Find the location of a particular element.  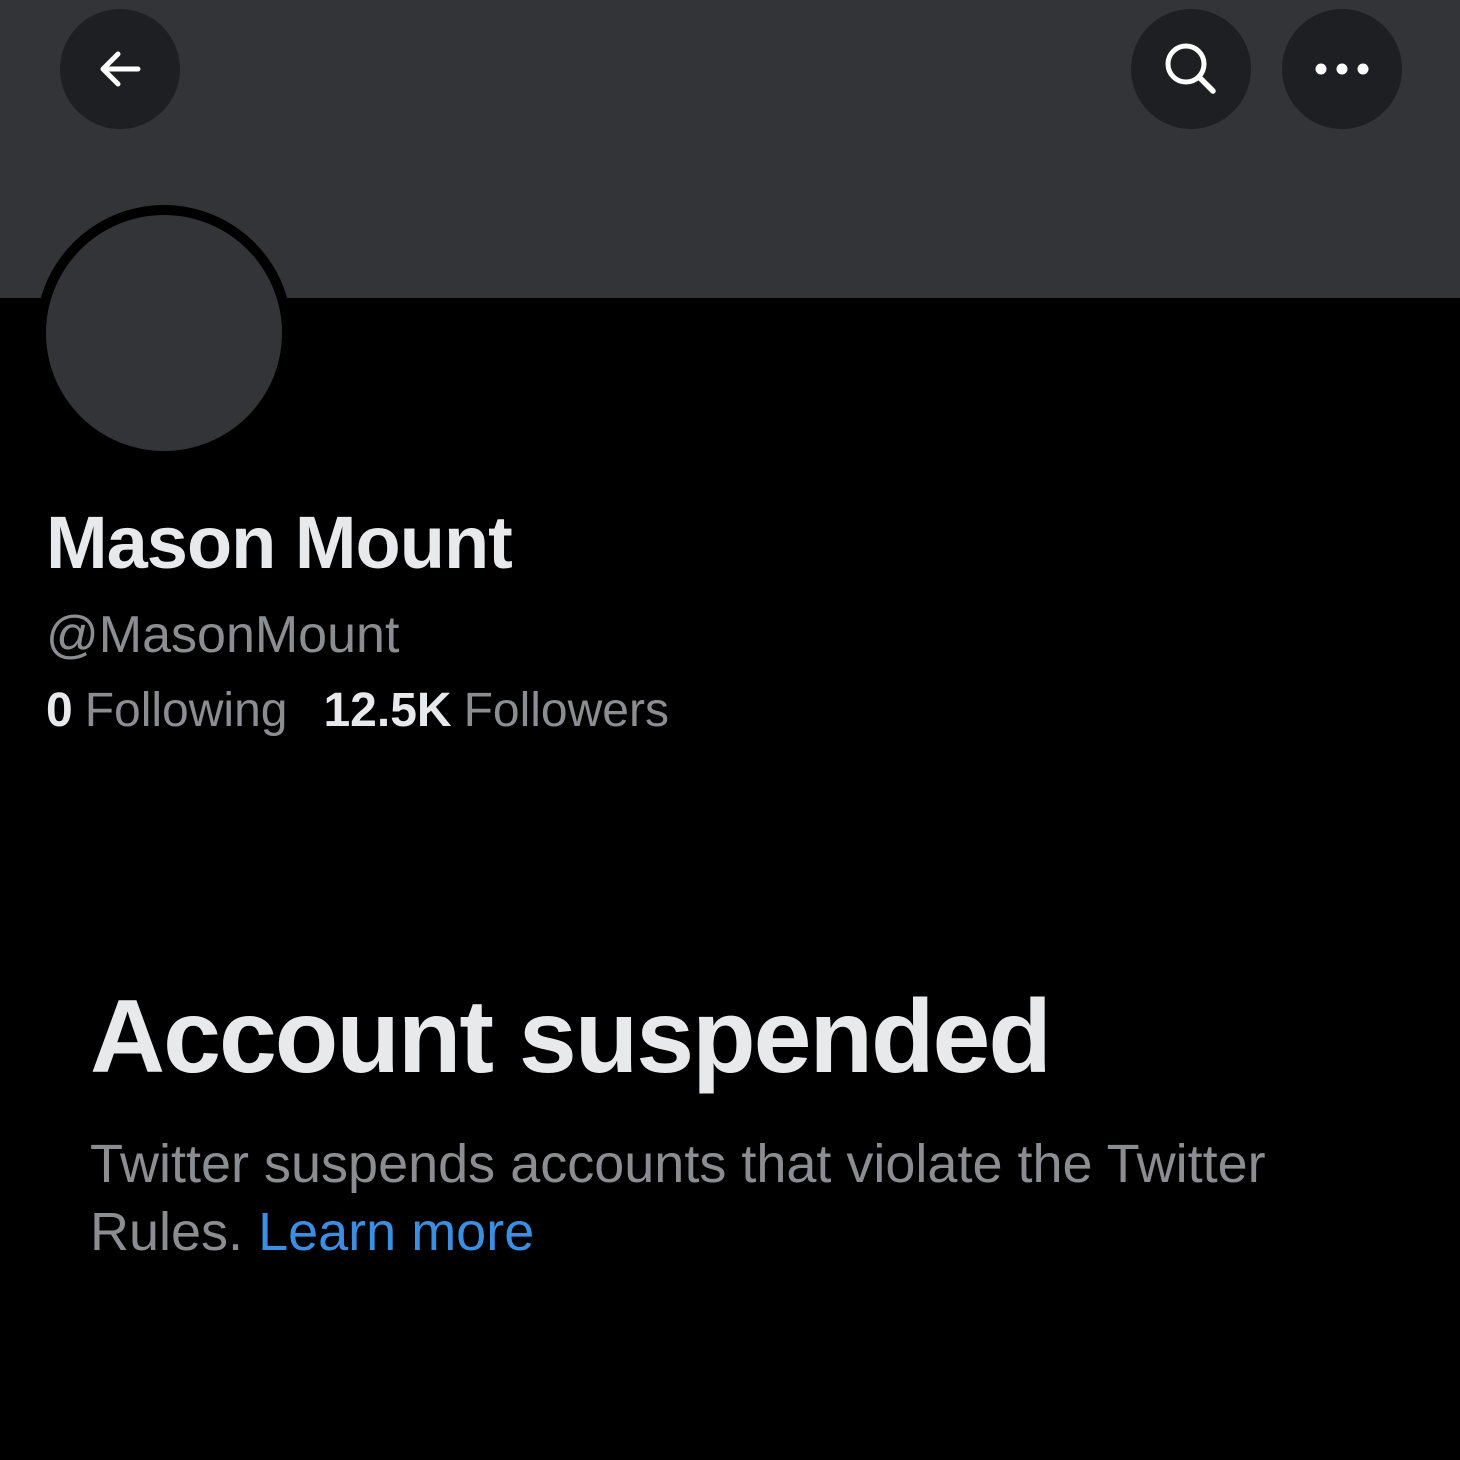

followers-count: 12.5K is located at coordinates (387, 710).